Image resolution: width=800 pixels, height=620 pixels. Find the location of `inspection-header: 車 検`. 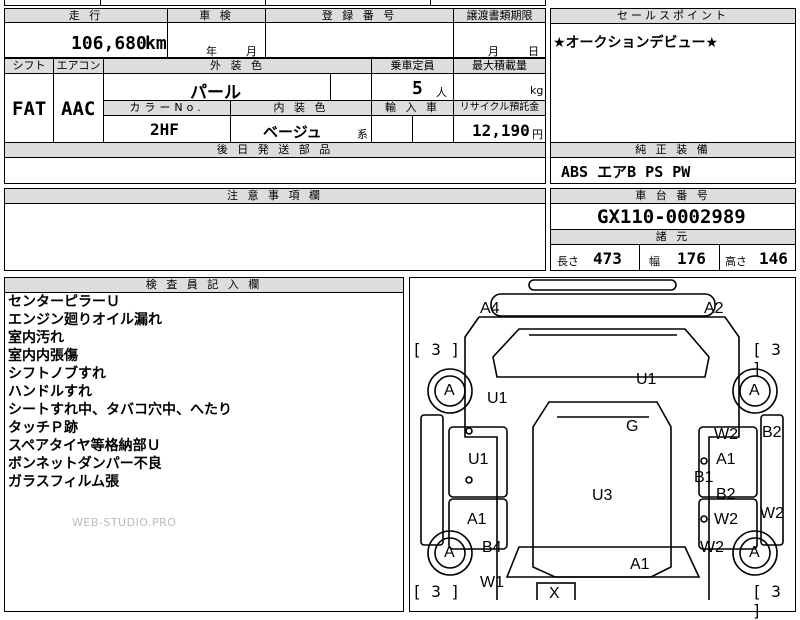

inspection-header: 車 検 is located at coordinates (216, 15).